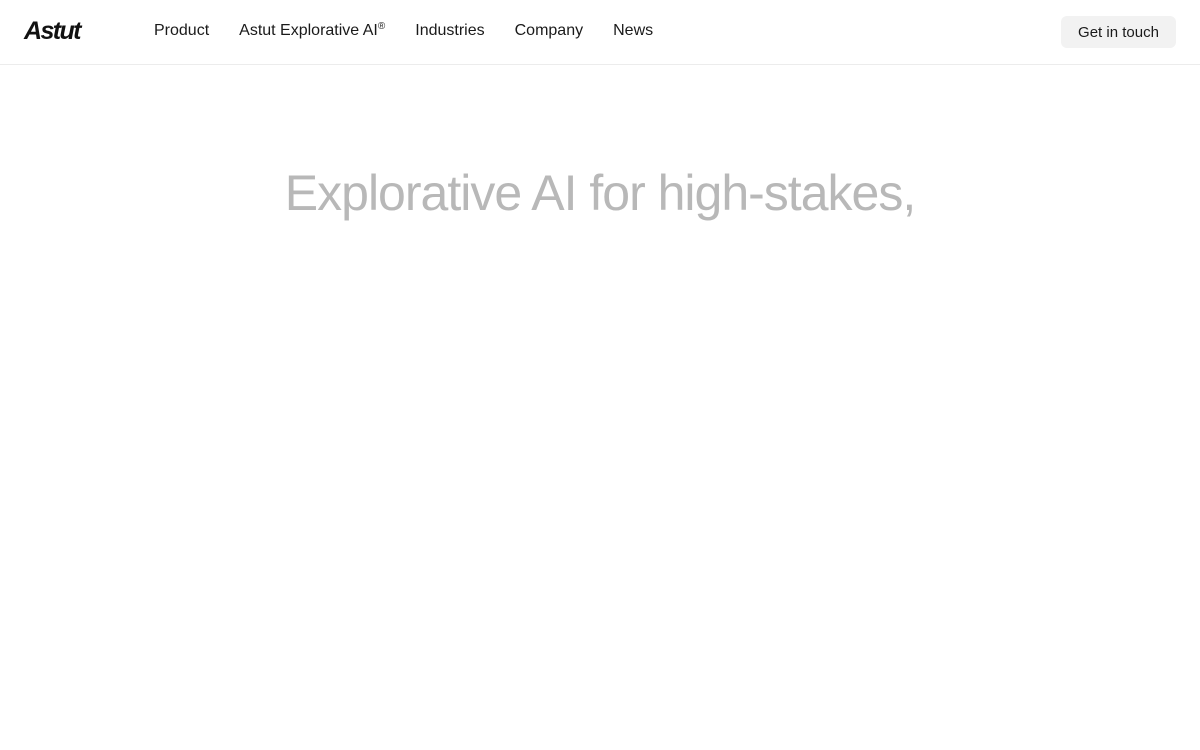 The image size is (1200, 750). What do you see at coordinates (381, 26) in the screenshot?
I see `registered-mark: ®` at bounding box center [381, 26].